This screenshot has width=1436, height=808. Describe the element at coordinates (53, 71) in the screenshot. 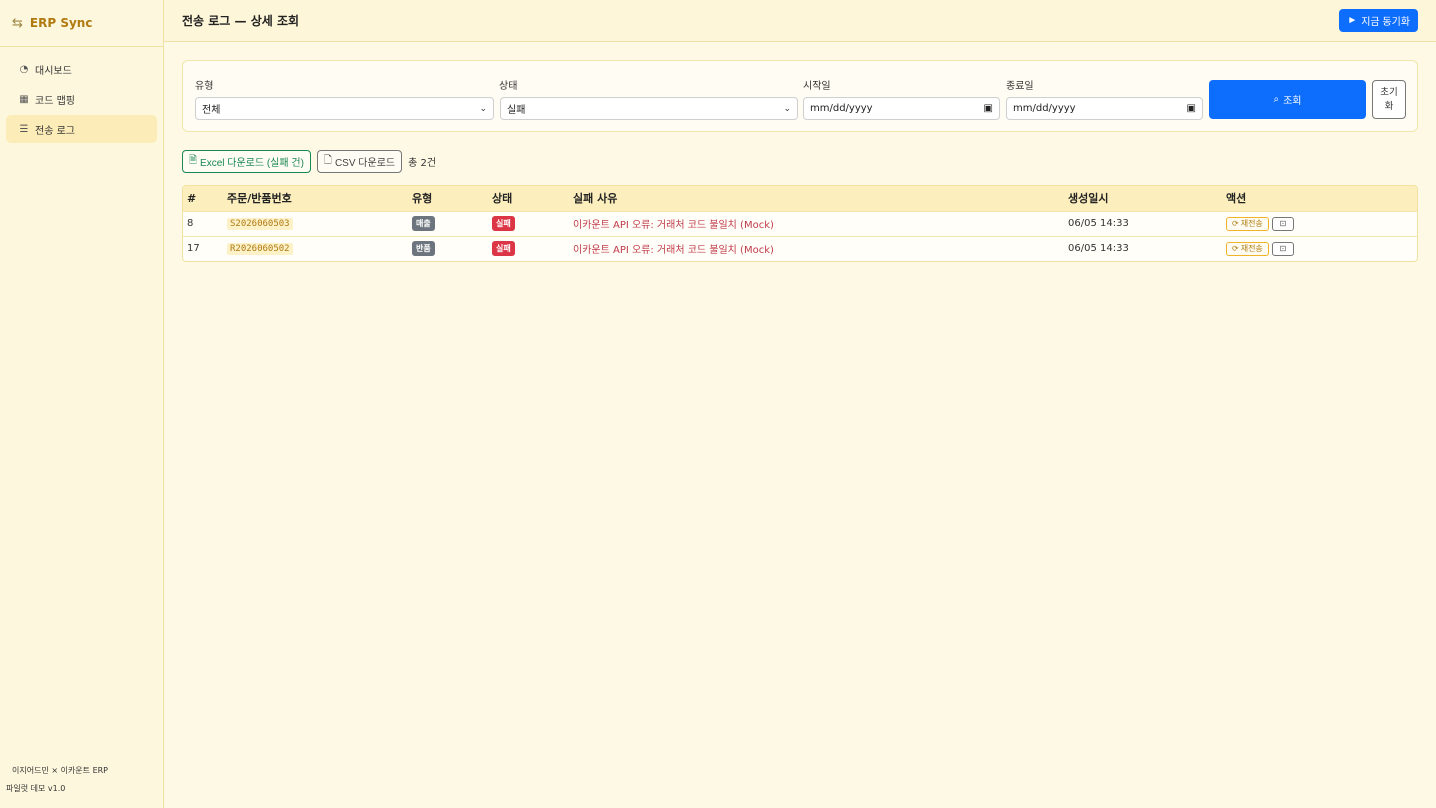

I see `sidebar-item-label: 대시보드` at that location.